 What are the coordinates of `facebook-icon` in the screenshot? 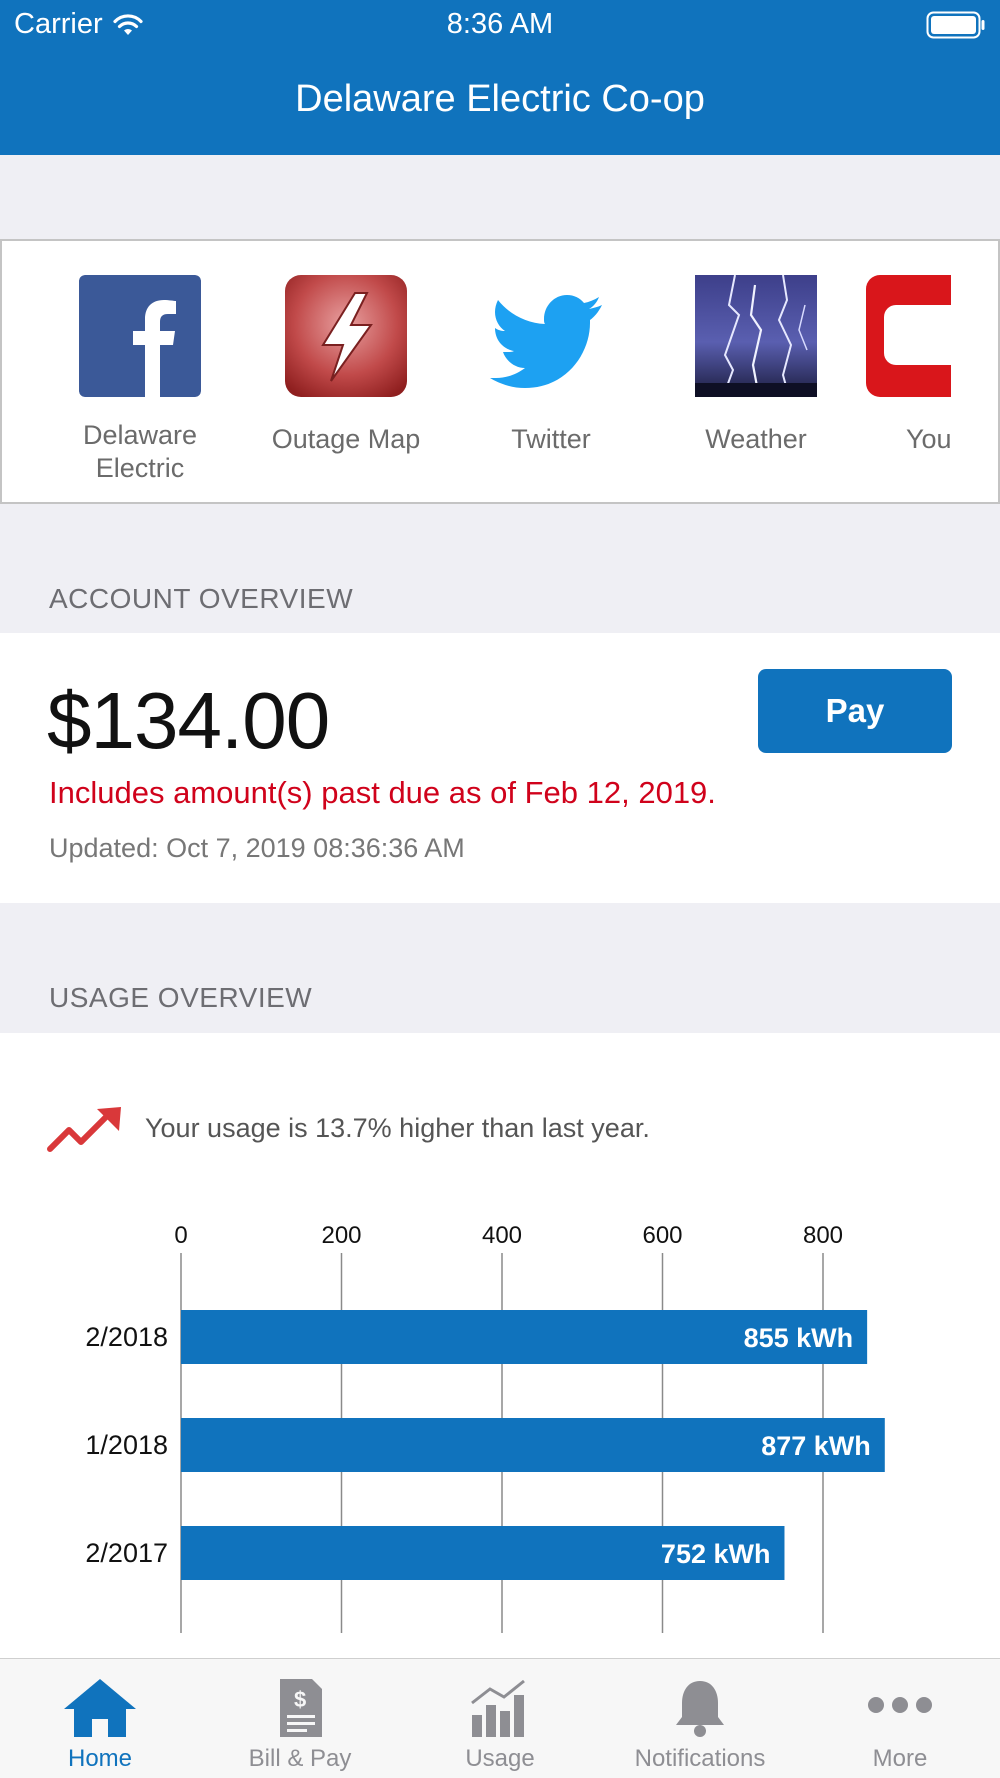 It's located at (140, 336).